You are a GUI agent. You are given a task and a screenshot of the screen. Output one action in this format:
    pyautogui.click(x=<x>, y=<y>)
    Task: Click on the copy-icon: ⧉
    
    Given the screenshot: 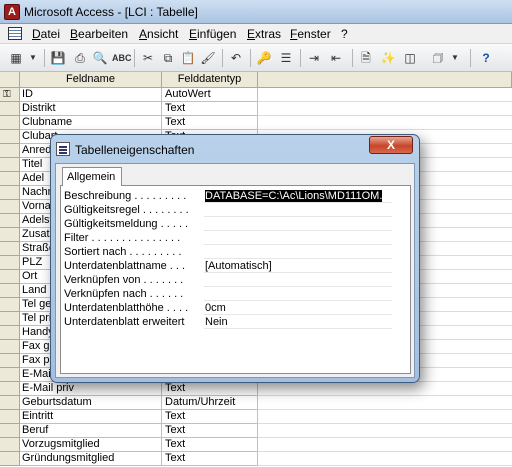 What is the action you would take?
    pyautogui.click(x=168, y=58)
    